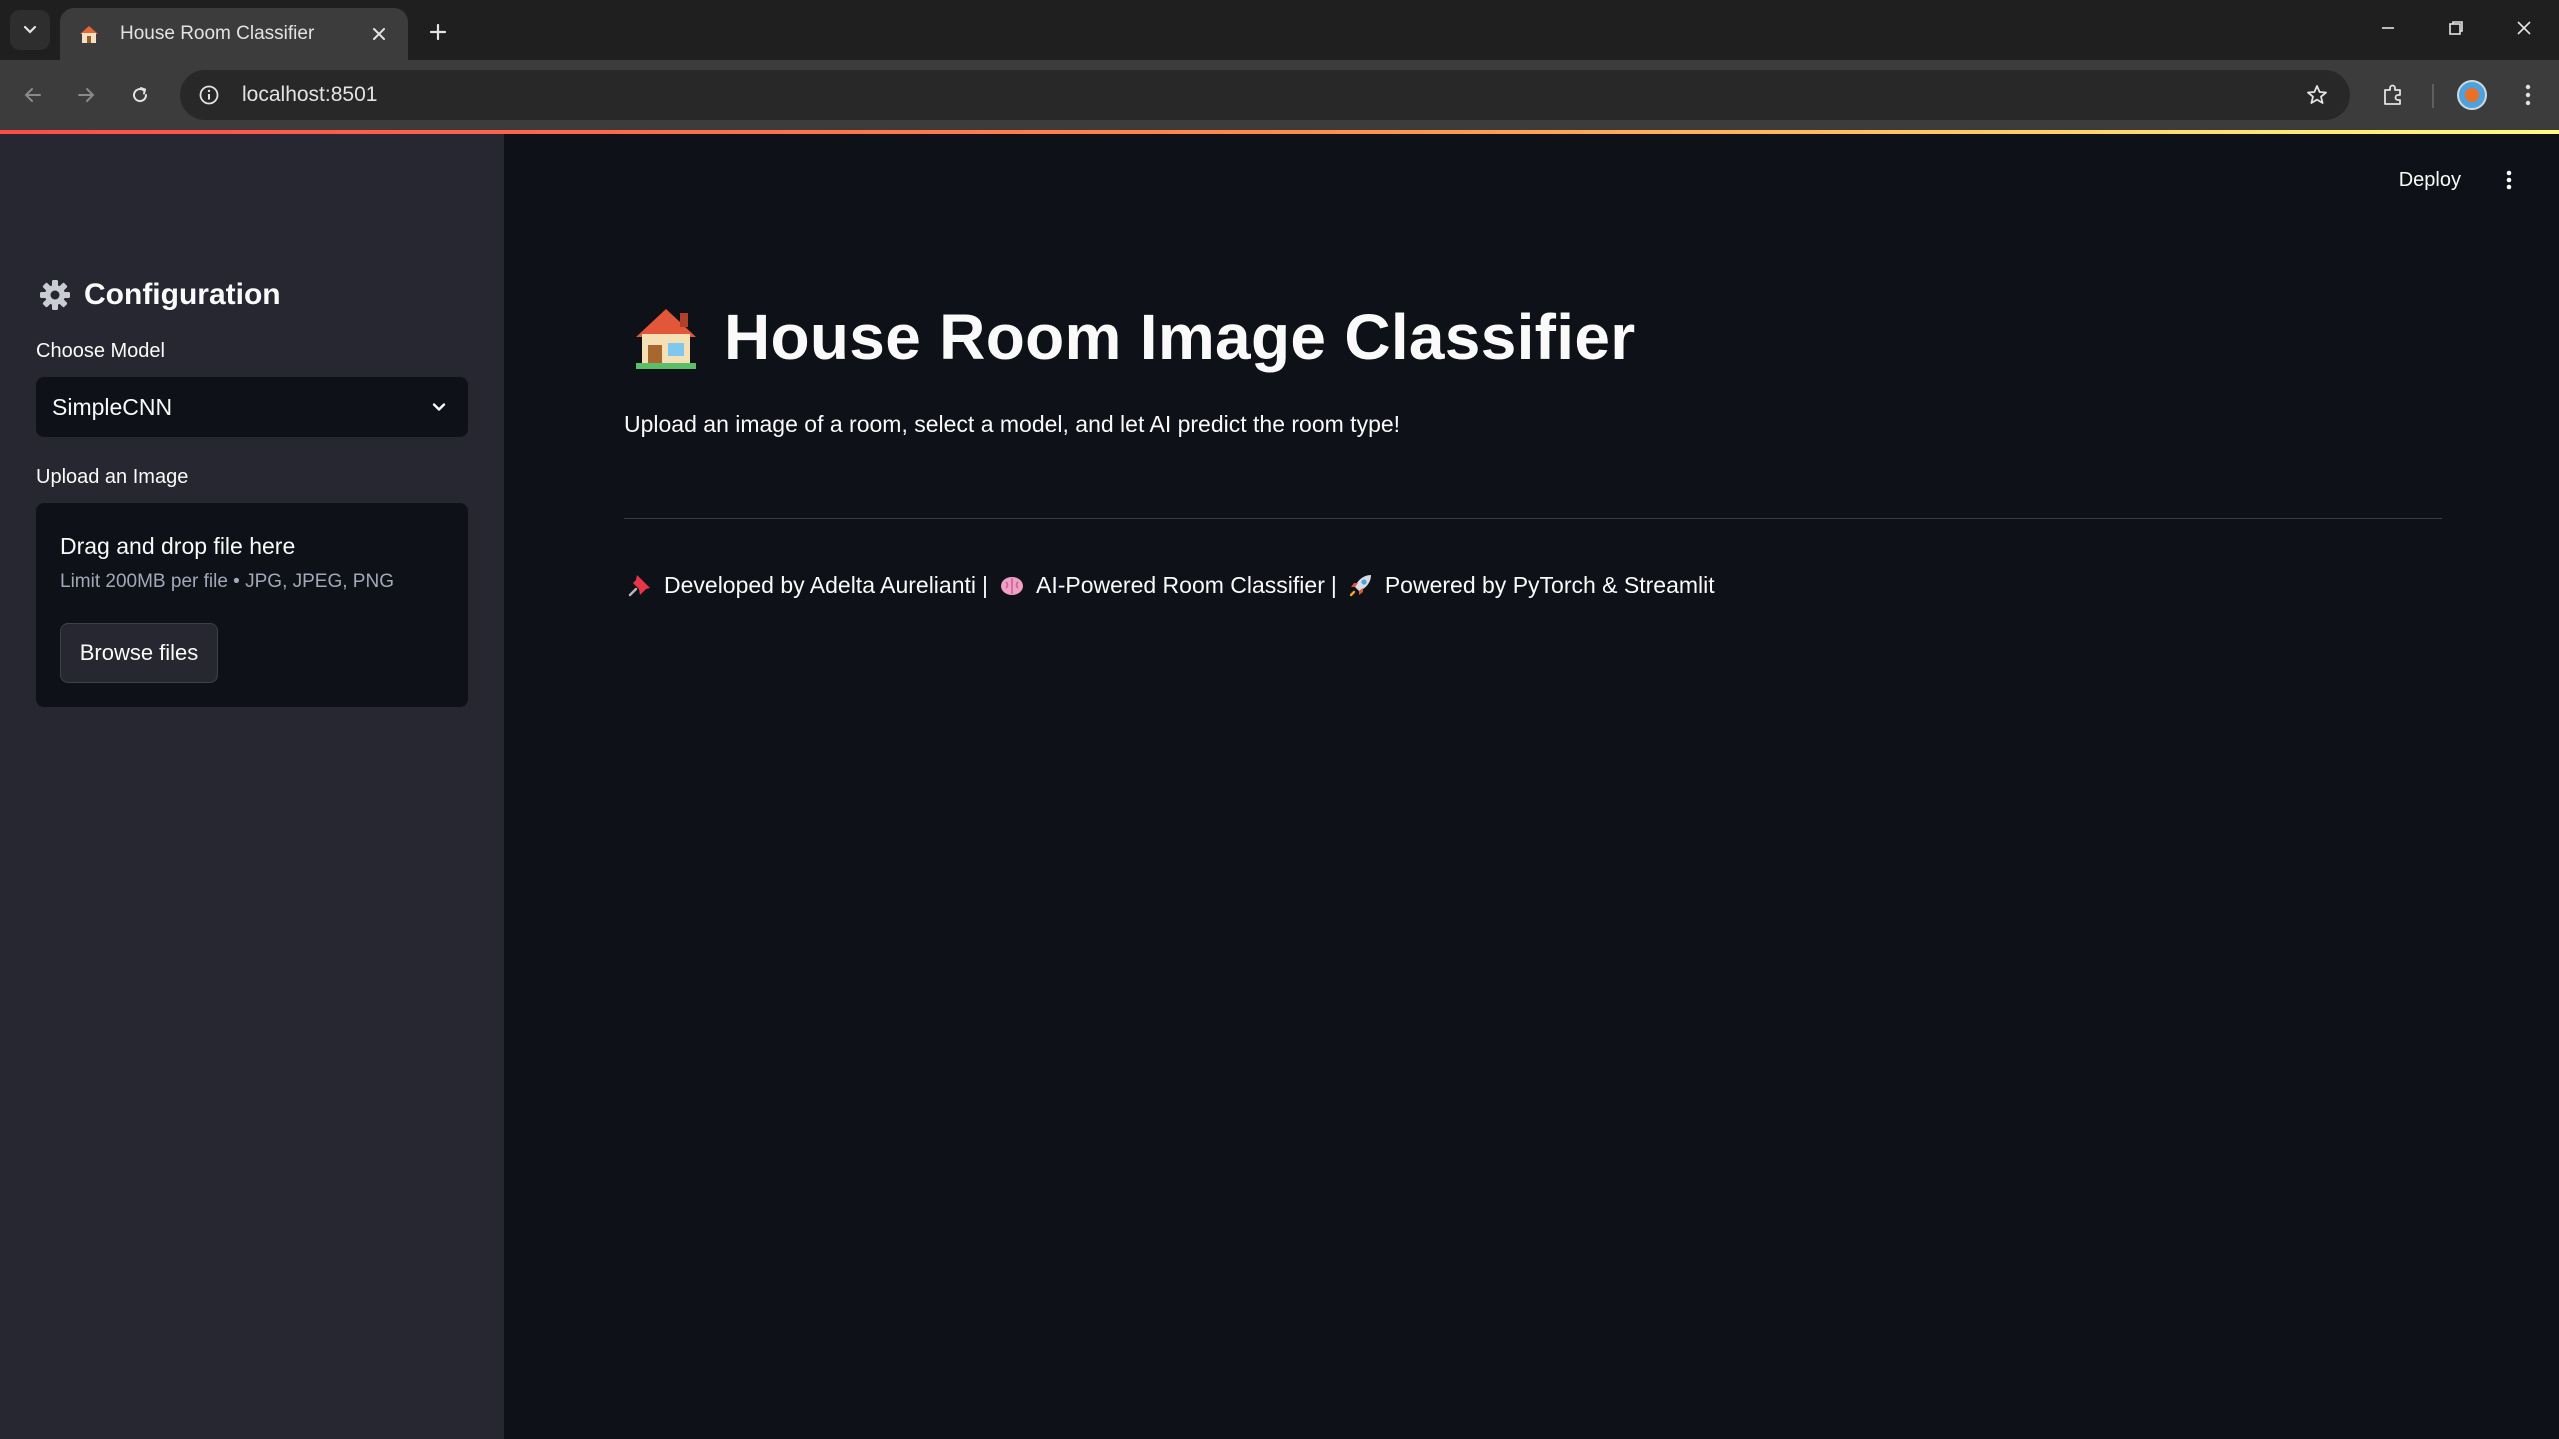  I want to click on restore-button, so click(2456, 28).